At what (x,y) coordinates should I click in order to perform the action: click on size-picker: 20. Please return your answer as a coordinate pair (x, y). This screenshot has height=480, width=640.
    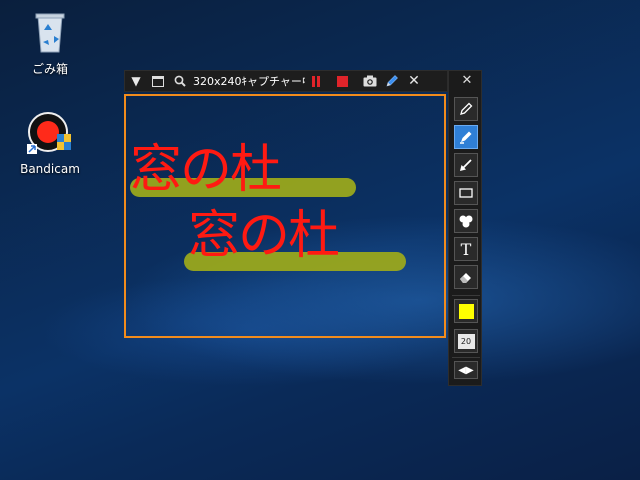
    Looking at the image, I should click on (466, 341).